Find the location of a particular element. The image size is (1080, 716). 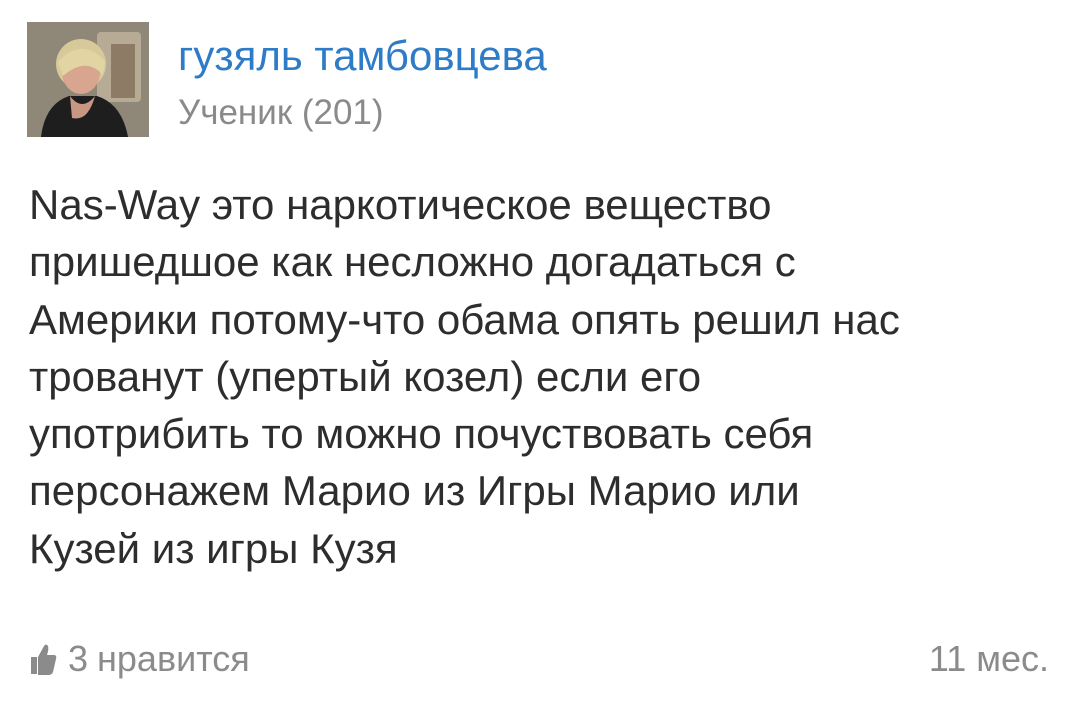

avatar is located at coordinates (88, 79).